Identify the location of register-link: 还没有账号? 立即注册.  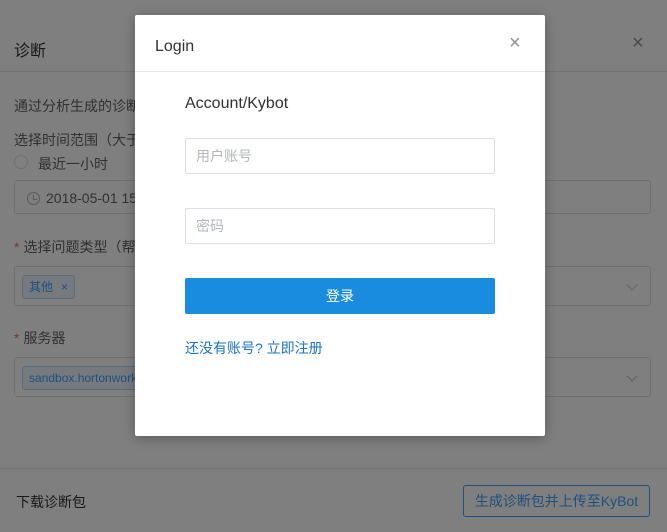
(254, 348).